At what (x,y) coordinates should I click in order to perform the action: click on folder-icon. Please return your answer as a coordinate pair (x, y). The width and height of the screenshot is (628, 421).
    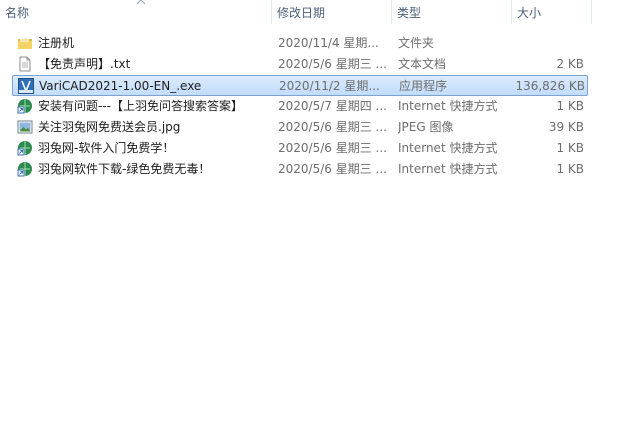
    Looking at the image, I should click on (25, 43).